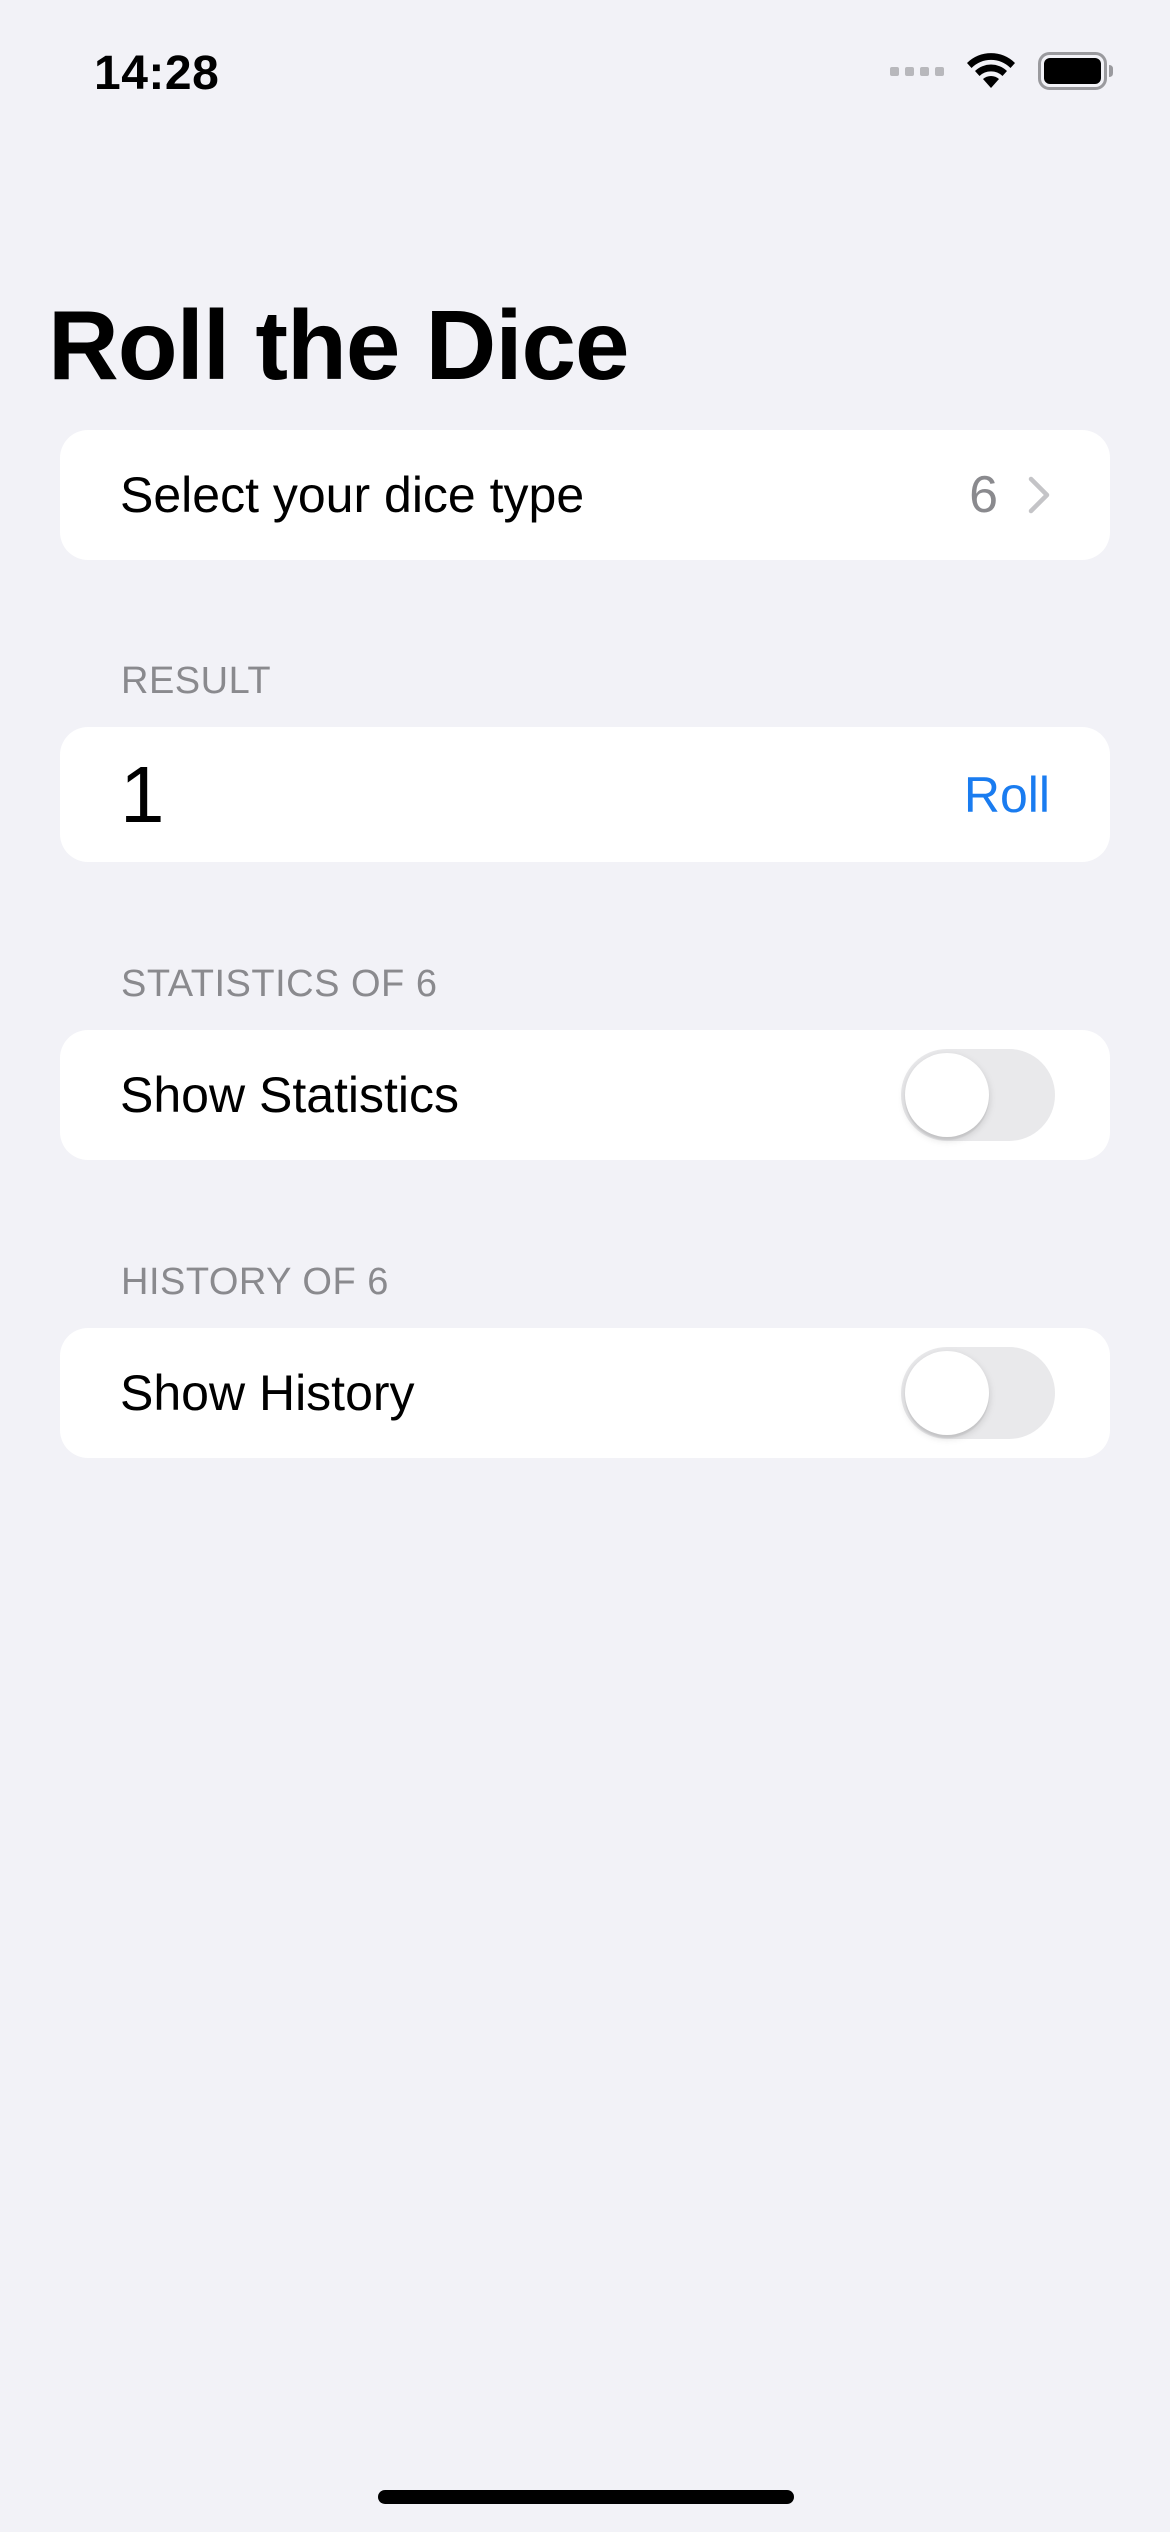  I want to click on show-statistics-label: Show Statistics, so click(290, 1095).